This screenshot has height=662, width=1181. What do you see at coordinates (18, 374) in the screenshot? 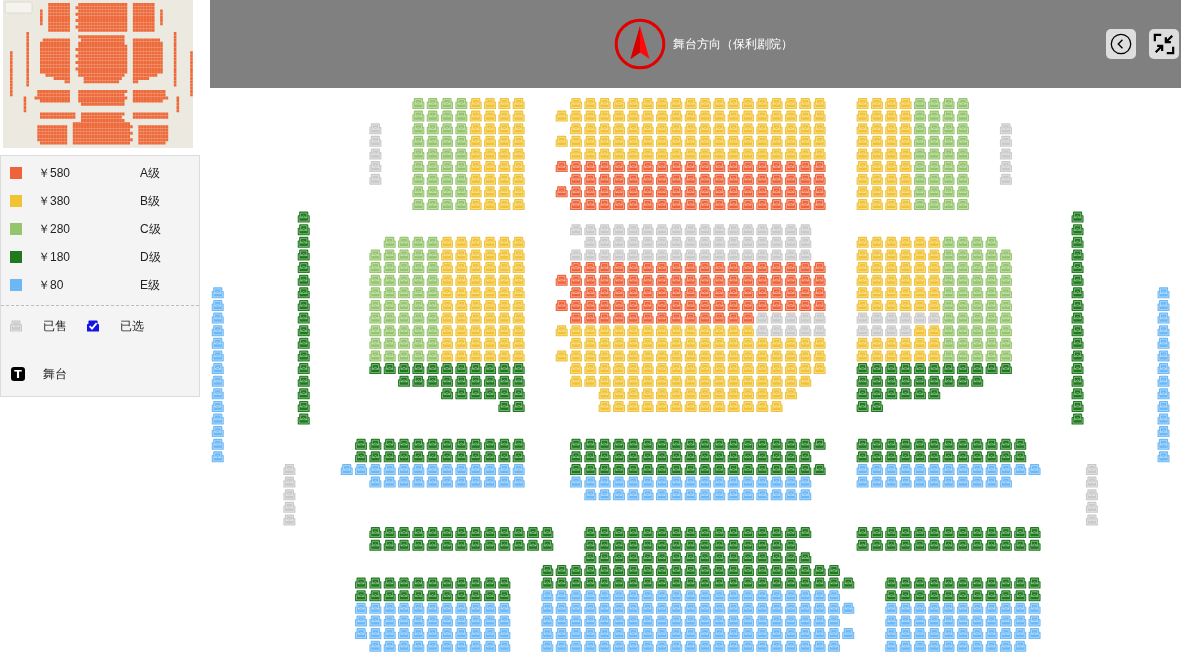
I see `stage-icon: T` at bounding box center [18, 374].